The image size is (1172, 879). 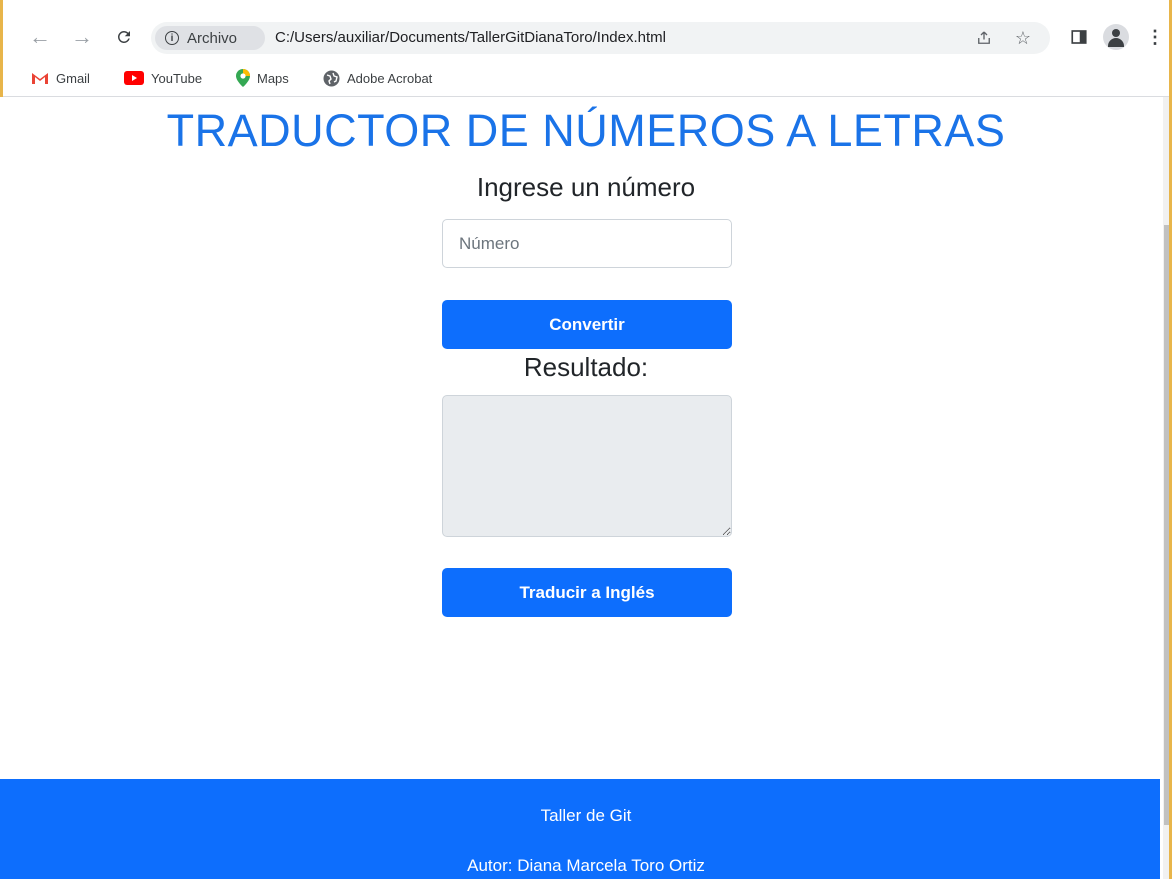 What do you see at coordinates (586, 187) in the screenshot?
I see `number-prompt-label: Ingrese un número` at bounding box center [586, 187].